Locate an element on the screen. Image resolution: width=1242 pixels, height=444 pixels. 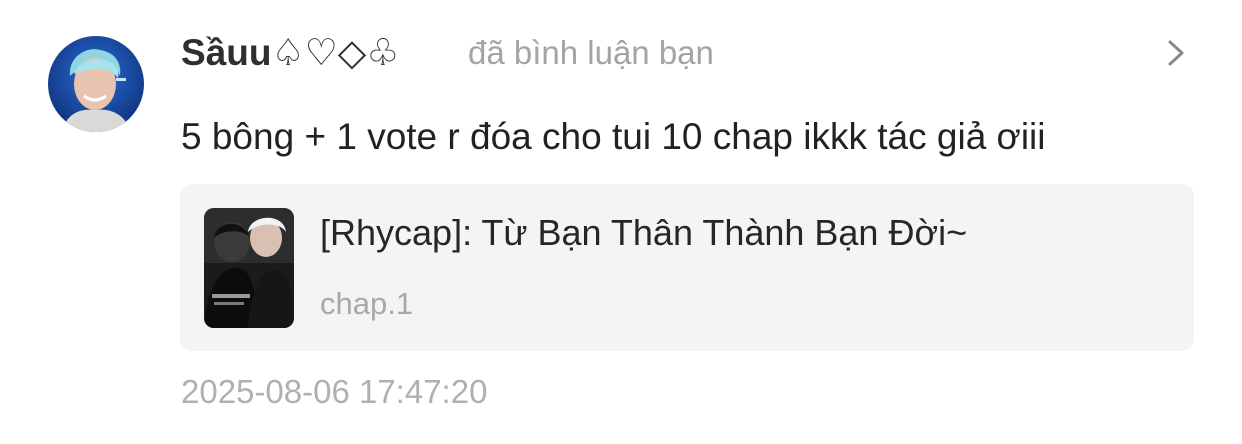
commented-action-text: đã bình luận bạn is located at coordinates (591, 52).